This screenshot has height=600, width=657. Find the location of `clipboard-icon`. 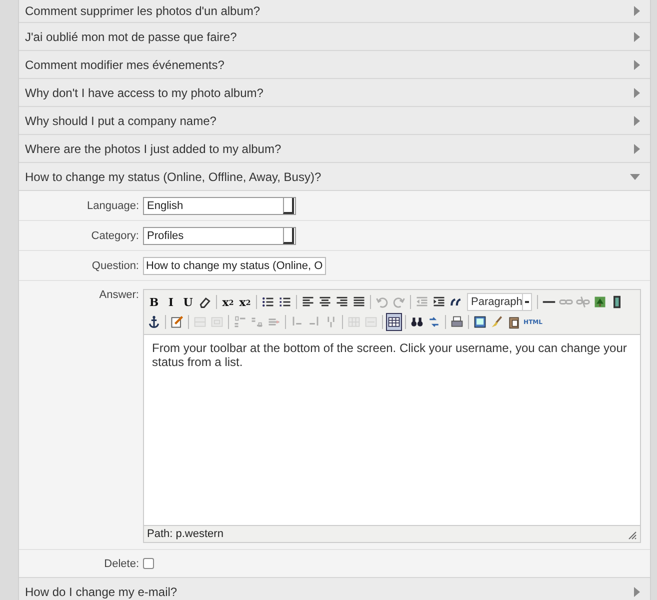

clipboard-icon is located at coordinates (514, 322).